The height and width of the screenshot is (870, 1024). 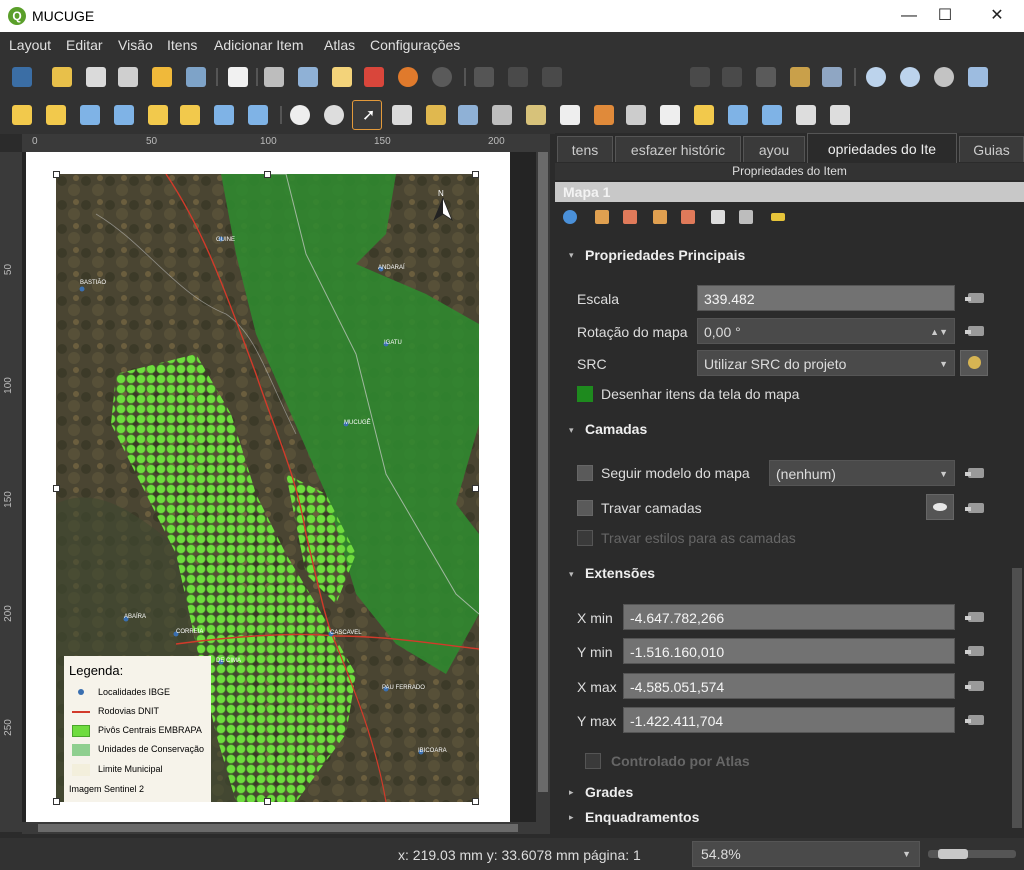 What do you see at coordinates (840, 115) in the screenshot?
I see `add-attribute-table-icon` at bounding box center [840, 115].